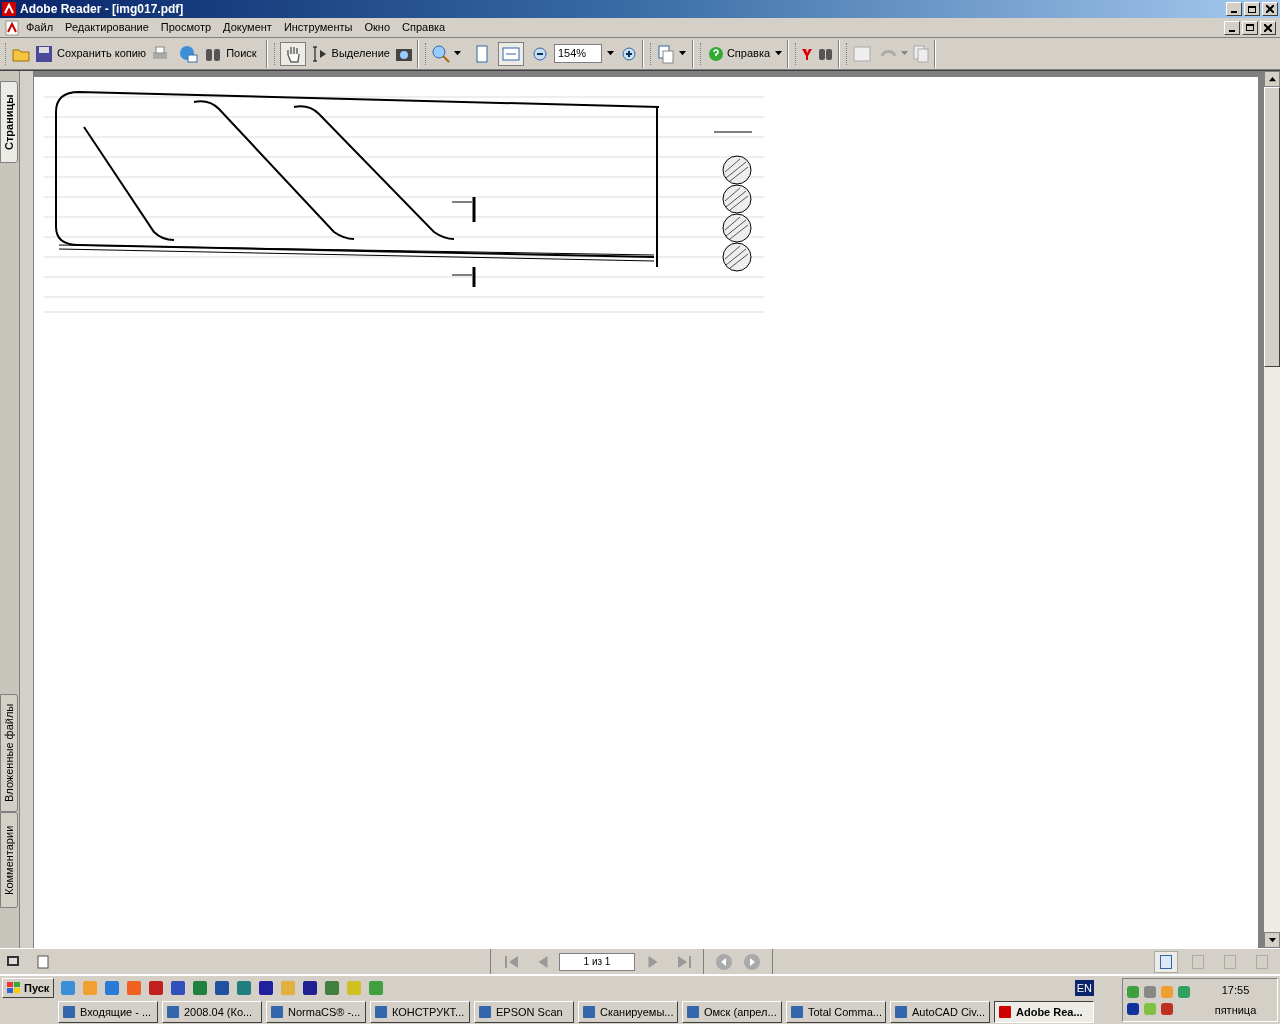 This screenshot has height=1024, width=1280. I want to click on scroll-down-button, so click(1272, 940).